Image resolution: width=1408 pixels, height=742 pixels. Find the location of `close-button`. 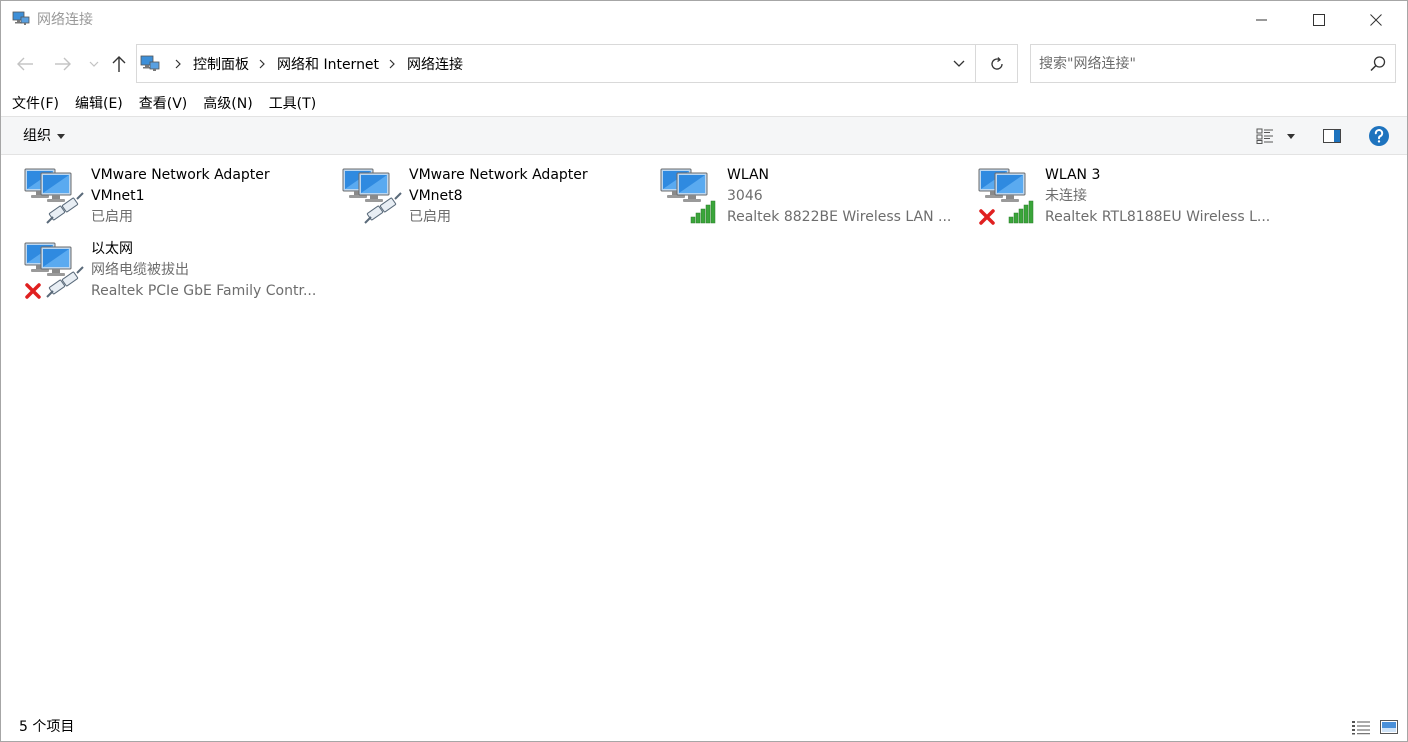

close-button is located at coordinates (1376, 20).